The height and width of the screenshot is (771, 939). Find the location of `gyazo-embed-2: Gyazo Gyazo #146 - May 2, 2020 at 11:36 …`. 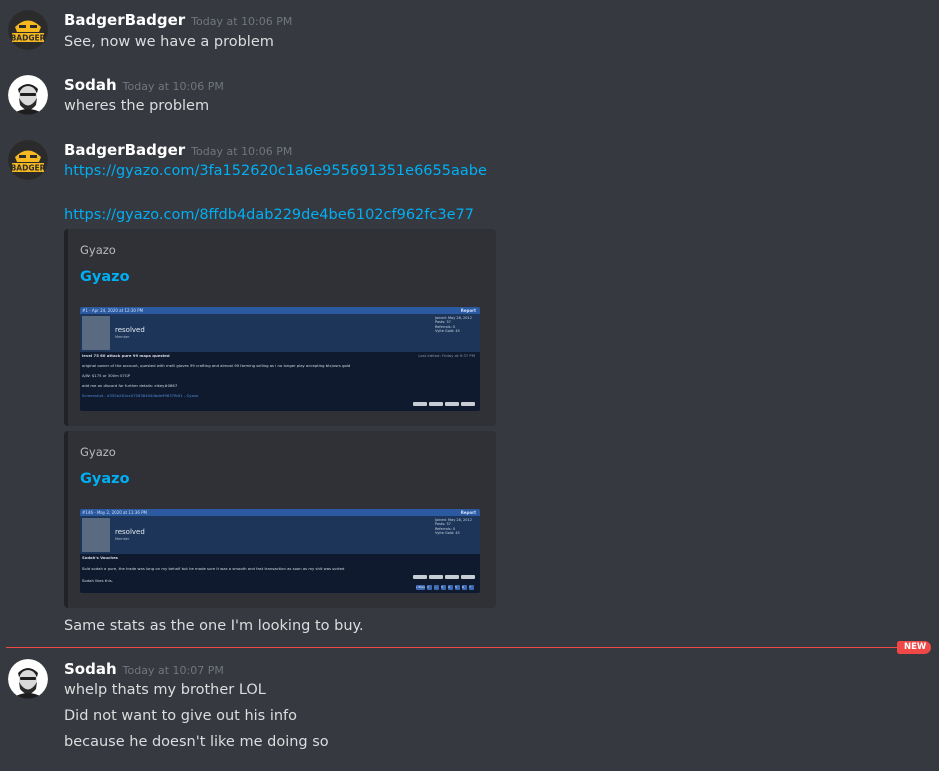

gyazo-embed-2: Gyazo Gyazo #146 - May 2, 2020 at 11:36 … is located at coordinates (280, 519).